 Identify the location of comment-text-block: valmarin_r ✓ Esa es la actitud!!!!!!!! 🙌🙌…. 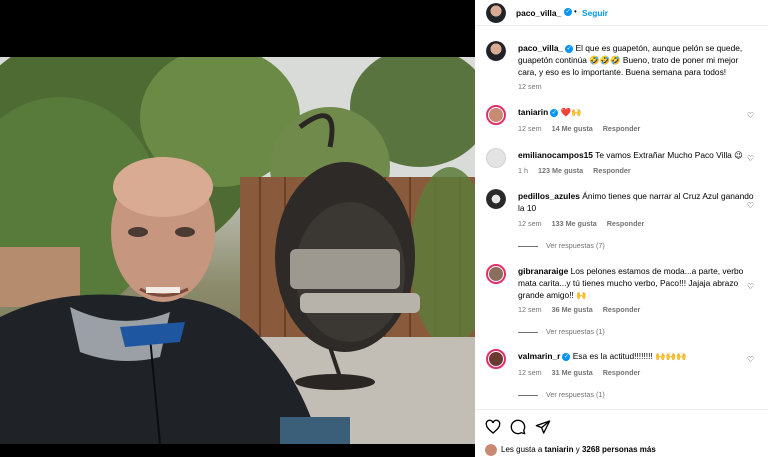
(638, 356).